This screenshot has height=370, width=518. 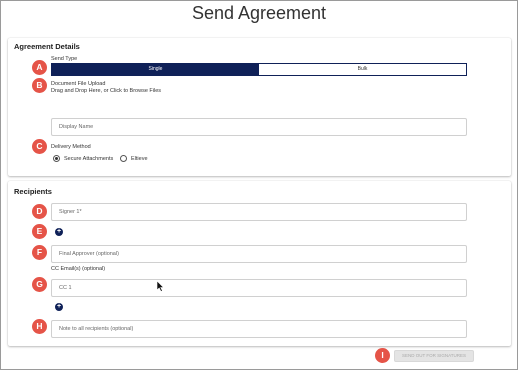 I want to click on send-for-signatures-button: SEND OUT FOR SIGNATURES, so click(x=434, y=356).